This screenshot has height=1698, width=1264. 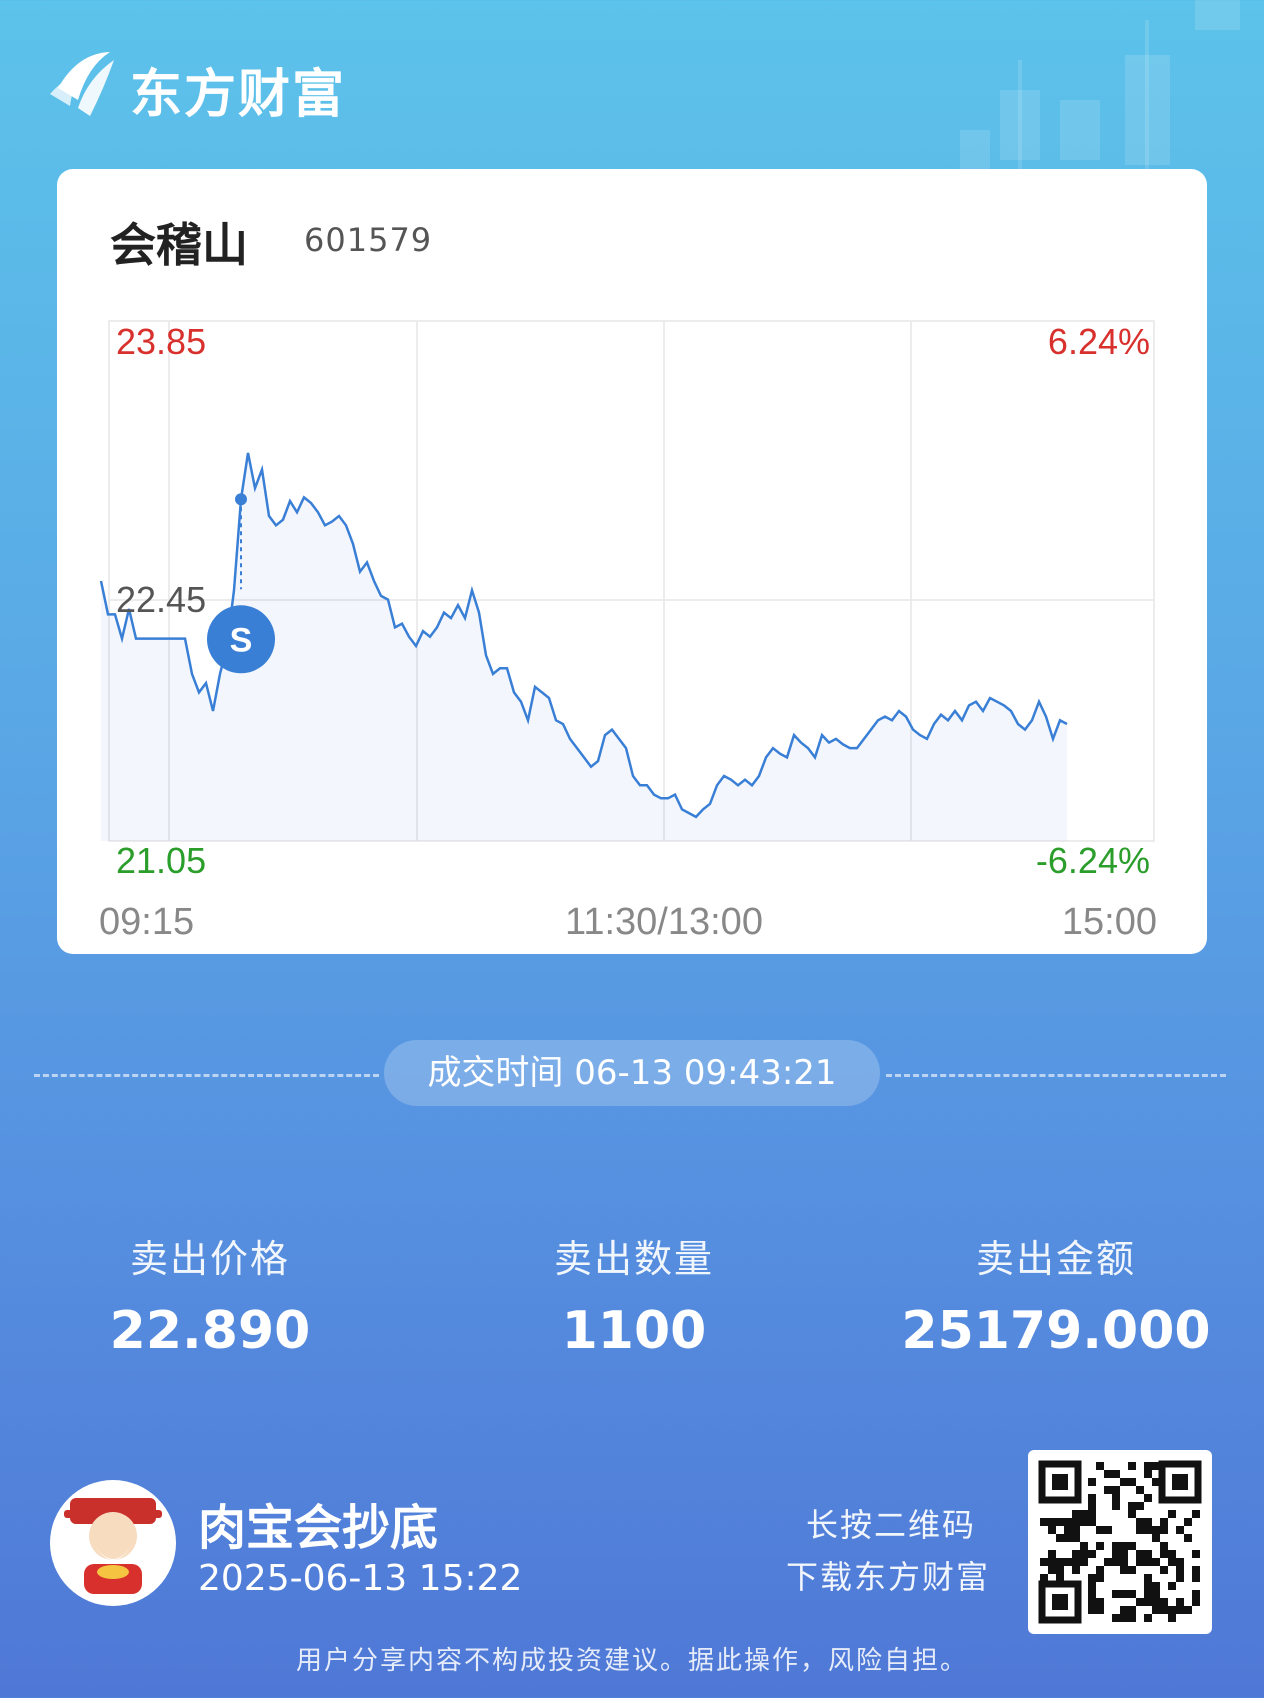 What do you see at coordinates (318, 1528) in the screenshot?
I see `user-name: 肉宝会抄底` at bounding box center [318, 1528].